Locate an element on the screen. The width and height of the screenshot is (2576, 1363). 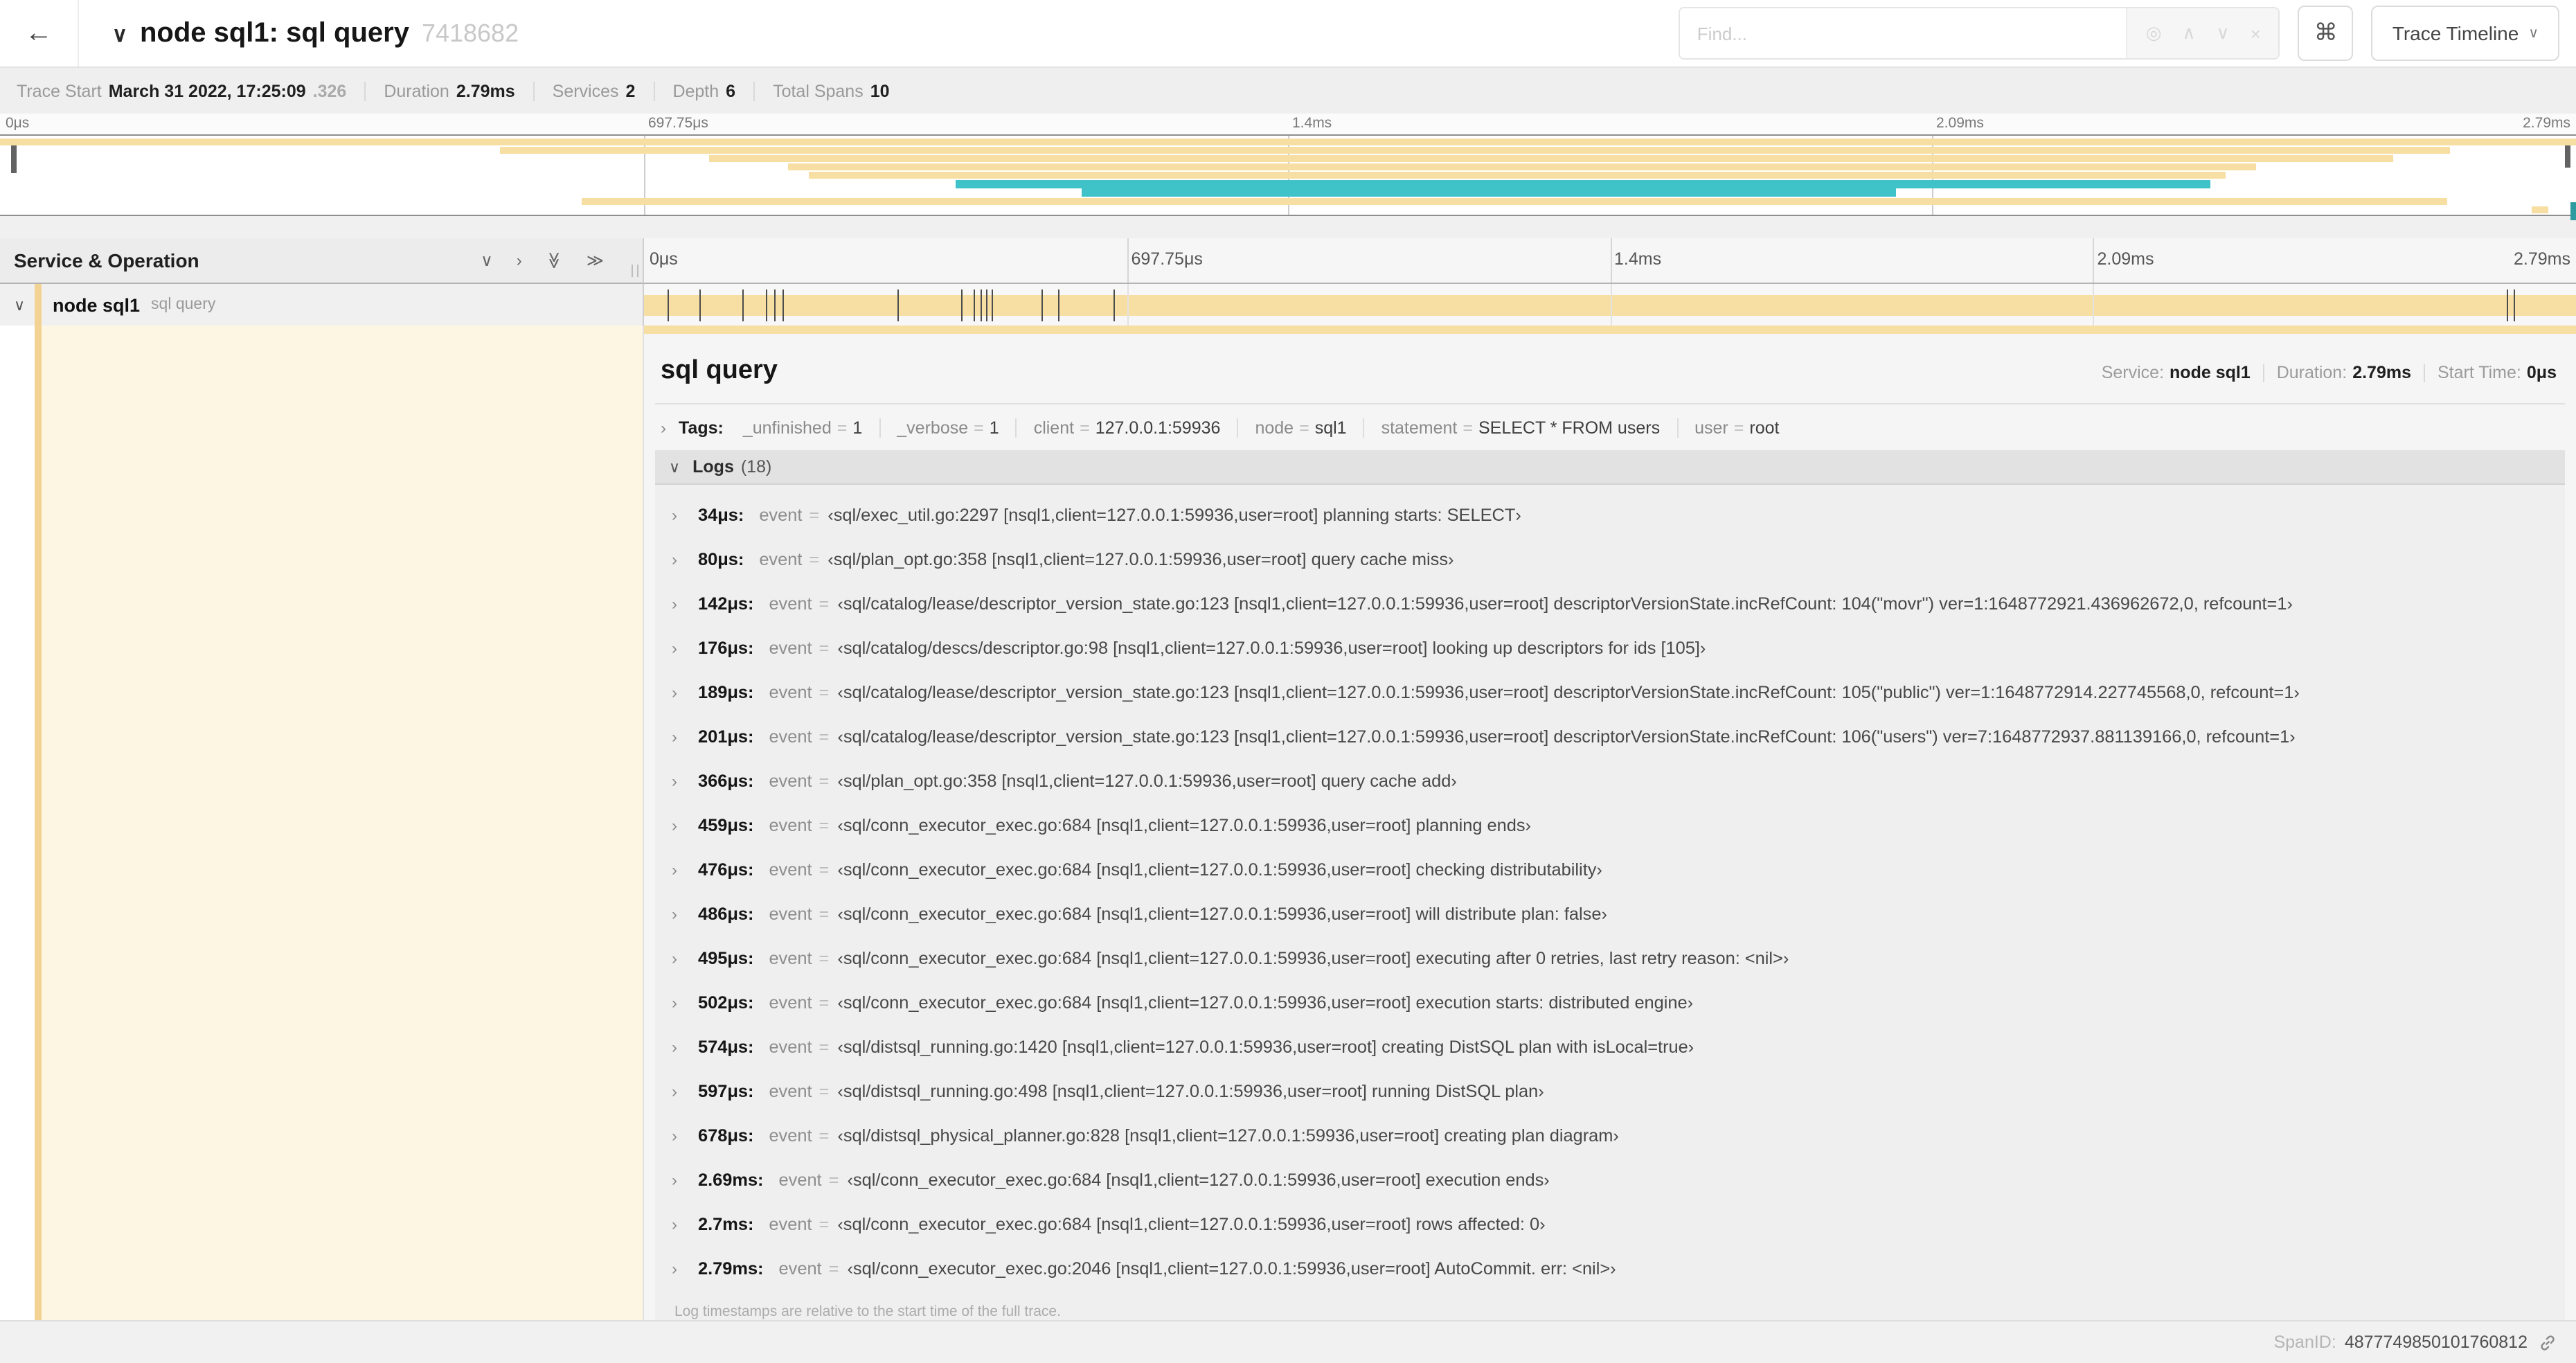
keyboard-shortcuts-button: ⌘ is located at coordinates (2326, 33).